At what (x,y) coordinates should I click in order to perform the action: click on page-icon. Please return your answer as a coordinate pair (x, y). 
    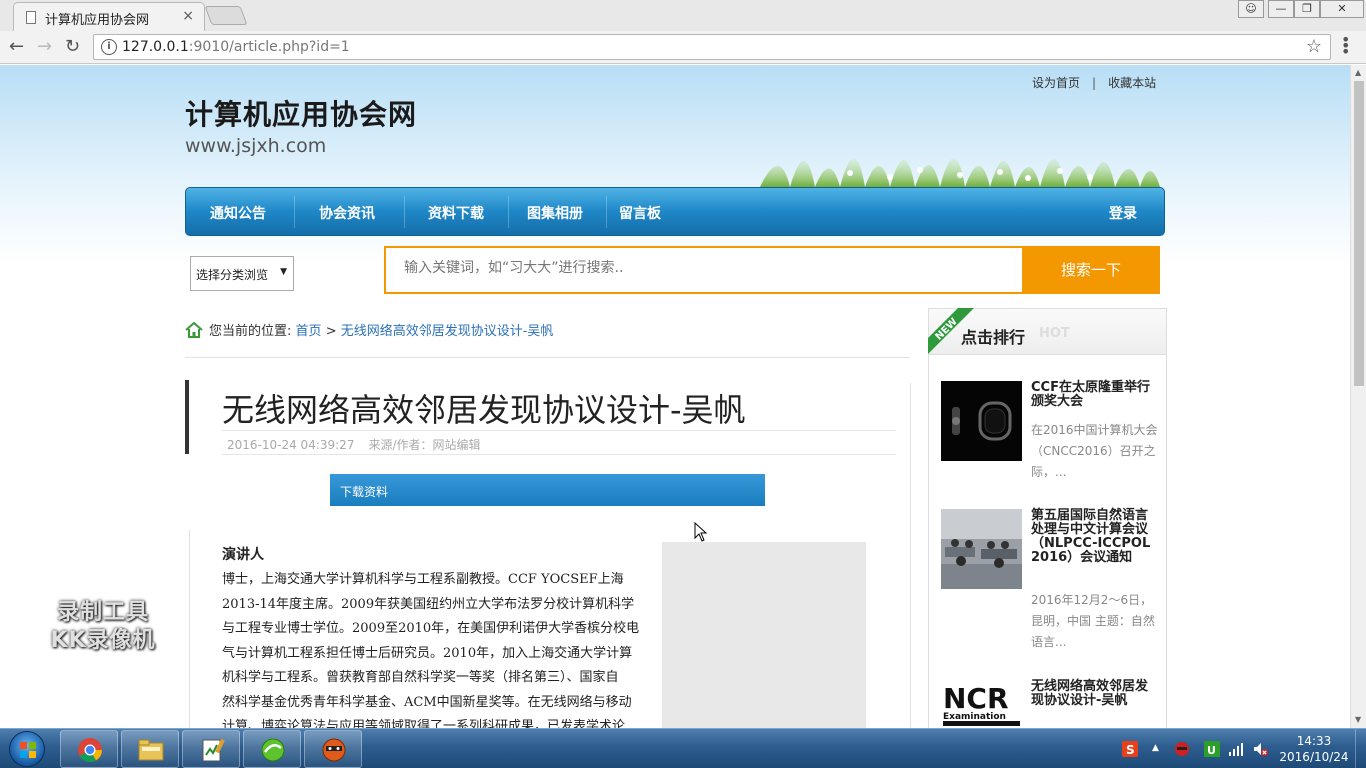
    Looking at the image, I should click on (31, 17).